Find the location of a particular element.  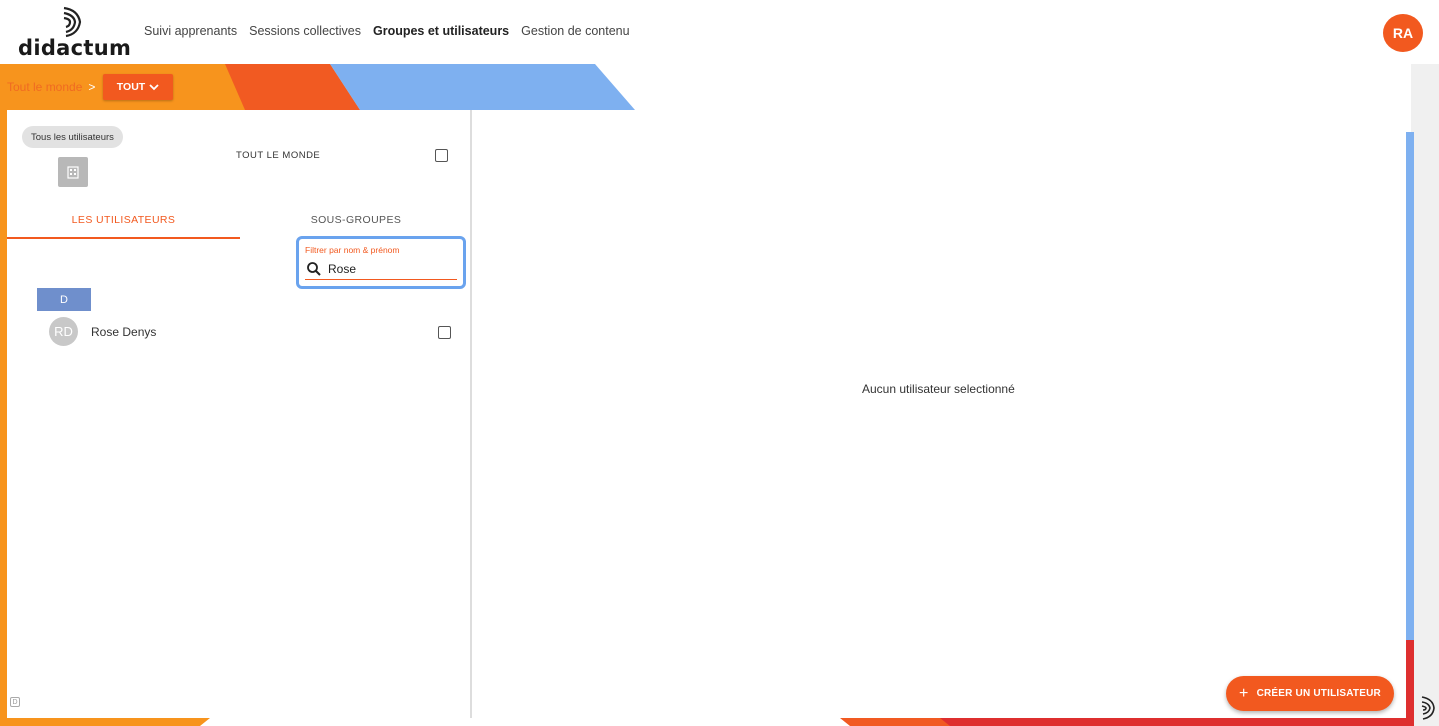

user-name: Rose Denys is located at coordinates (123, 332).